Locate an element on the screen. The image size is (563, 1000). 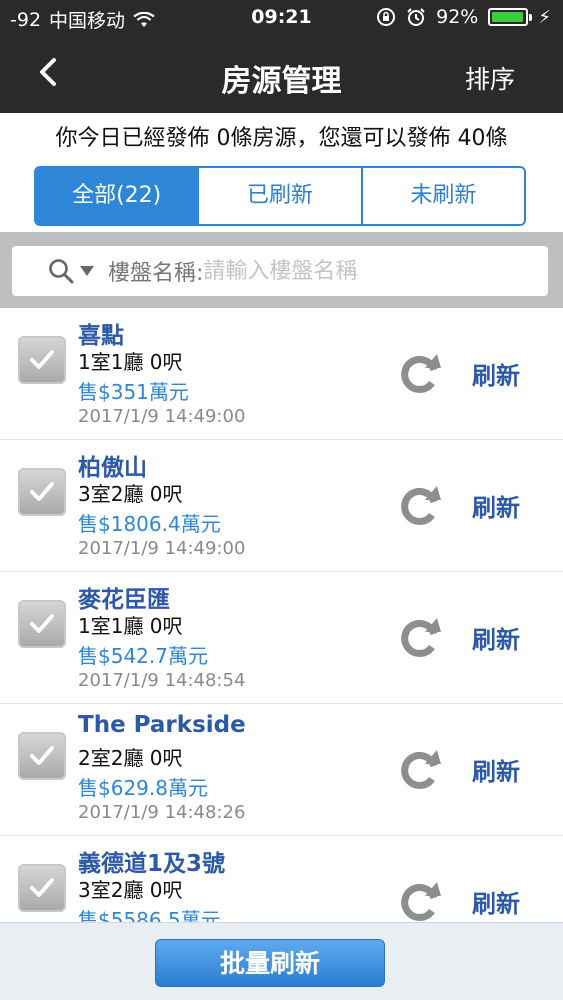
listing-price: 售$629.8萬元 is located at coordinates (143, 788).